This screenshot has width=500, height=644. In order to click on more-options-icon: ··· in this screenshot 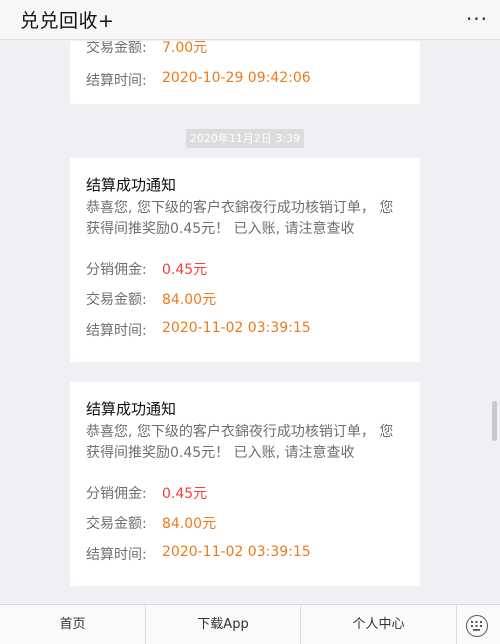, I will do `click(477, 19)`.